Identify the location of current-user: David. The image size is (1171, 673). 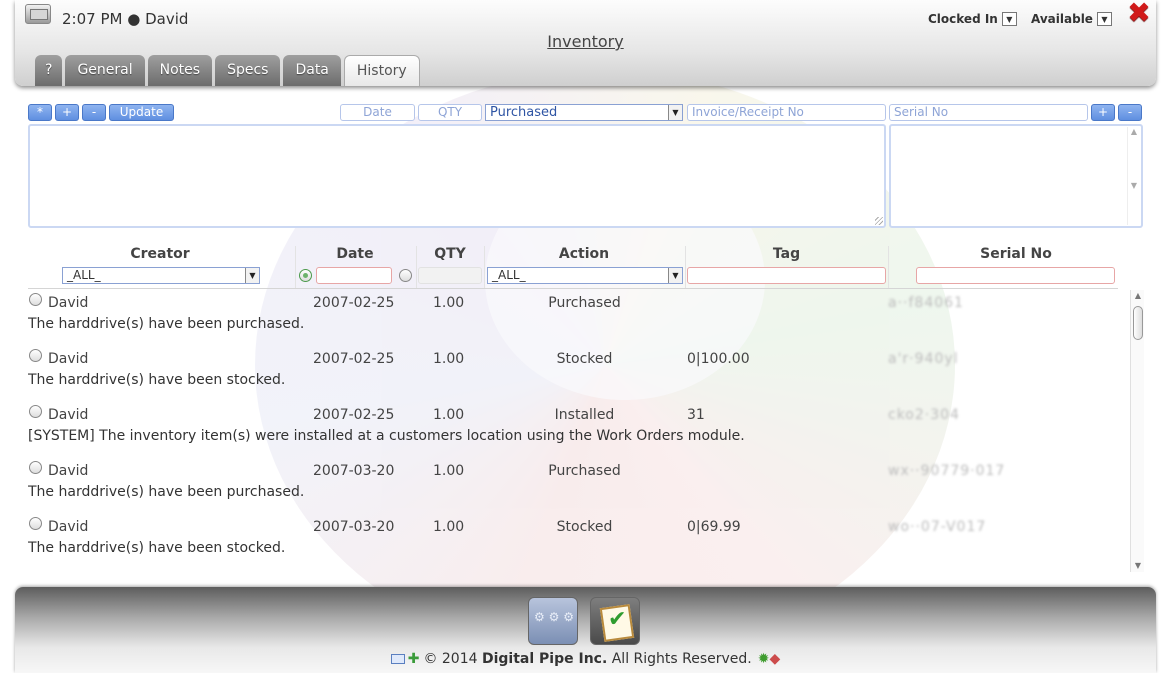
(167, 19).